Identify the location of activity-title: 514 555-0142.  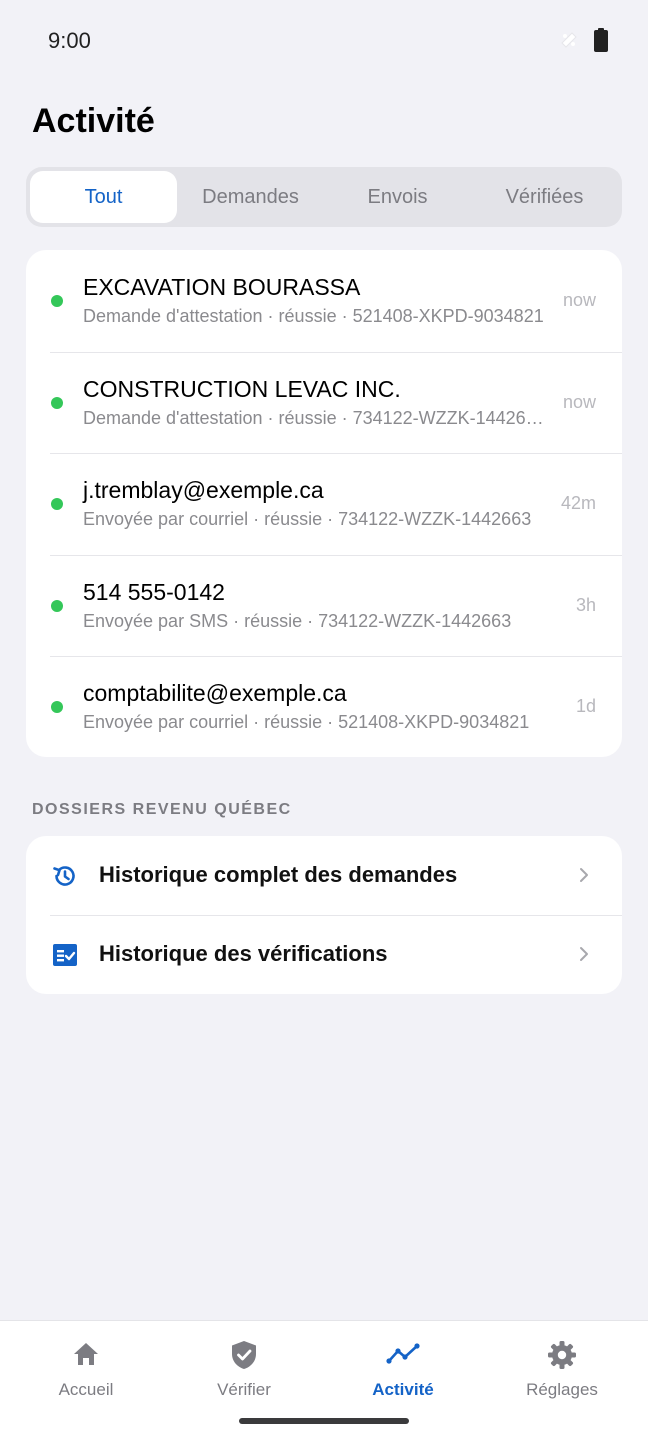
(154, 591).